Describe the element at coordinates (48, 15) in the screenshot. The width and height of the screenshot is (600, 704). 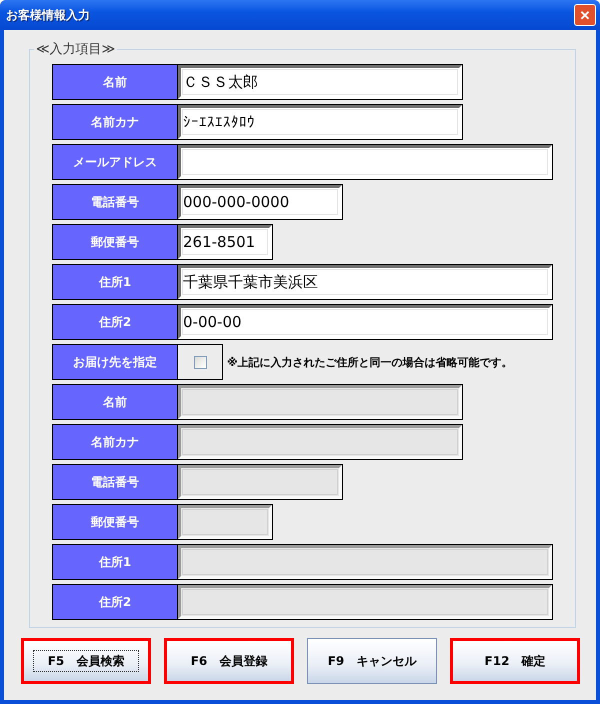
I see `window-title: お客様情報入力` at that location.